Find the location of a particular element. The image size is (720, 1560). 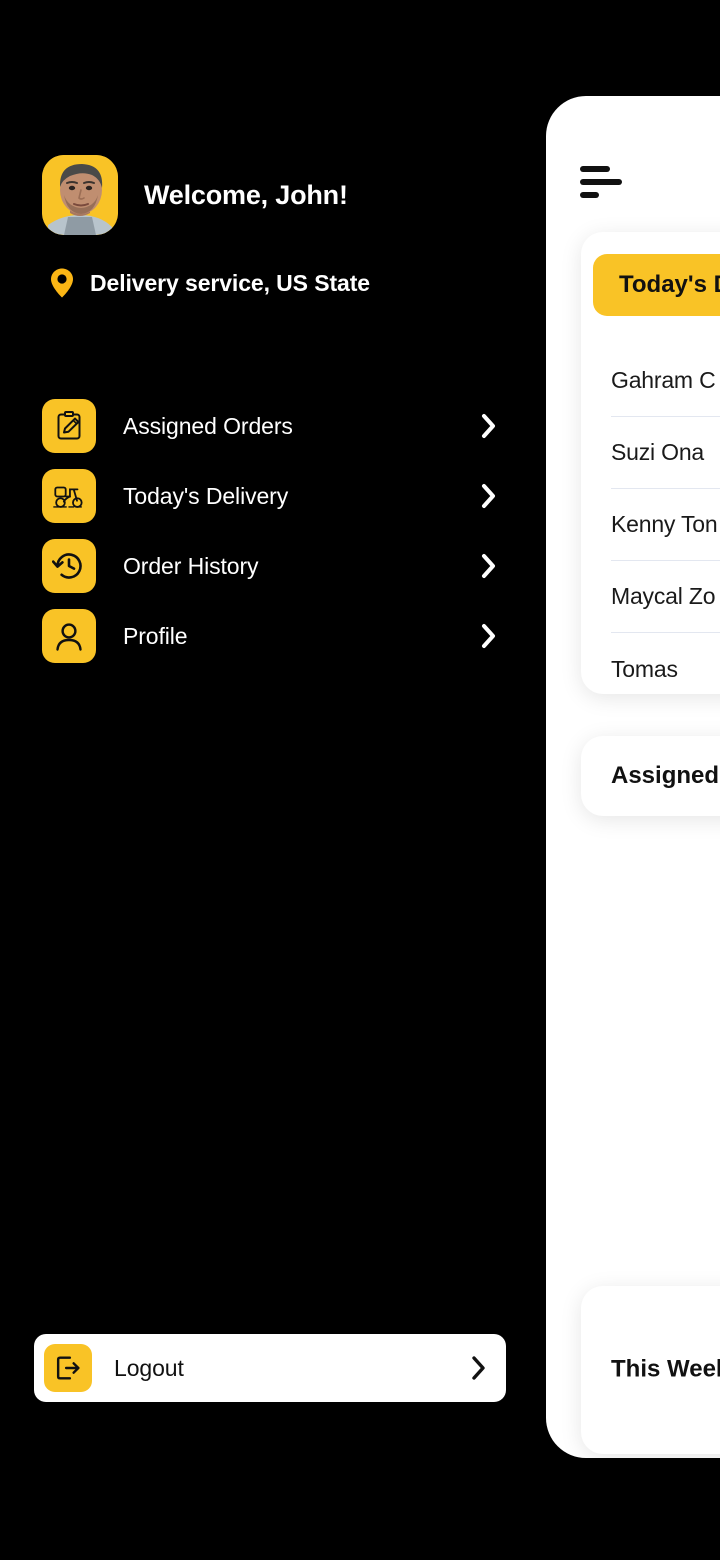

sidebar-item-assigned-orders: Assigned Orders is located at coordinates (278, 426).